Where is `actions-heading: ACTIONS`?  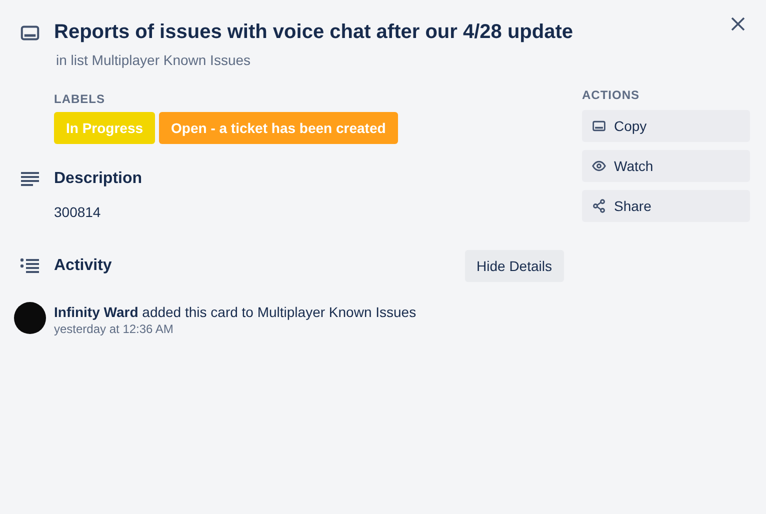
actions-heading: ACTIONS is located at coordinates (611, 95).